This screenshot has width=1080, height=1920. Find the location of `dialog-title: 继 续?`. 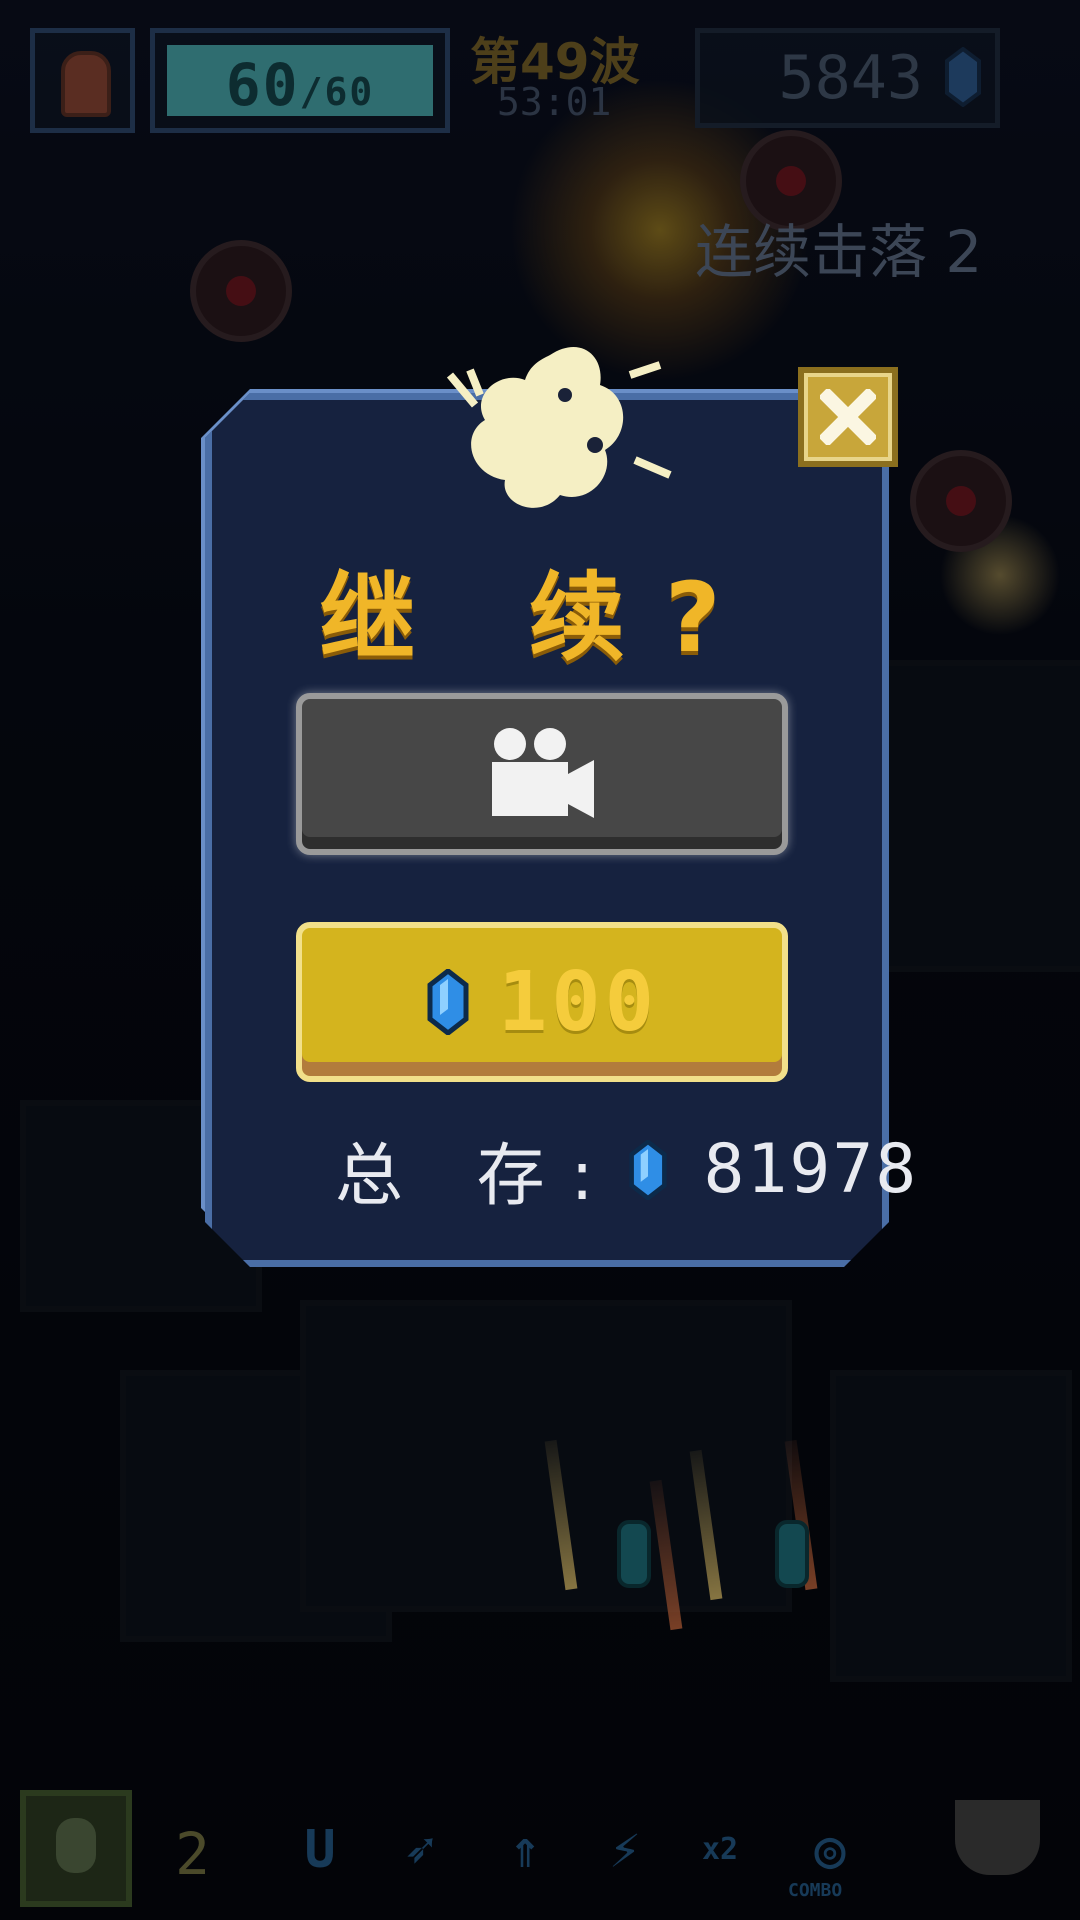

dialog-title: 继 续? is located at coordinates (540, 618).